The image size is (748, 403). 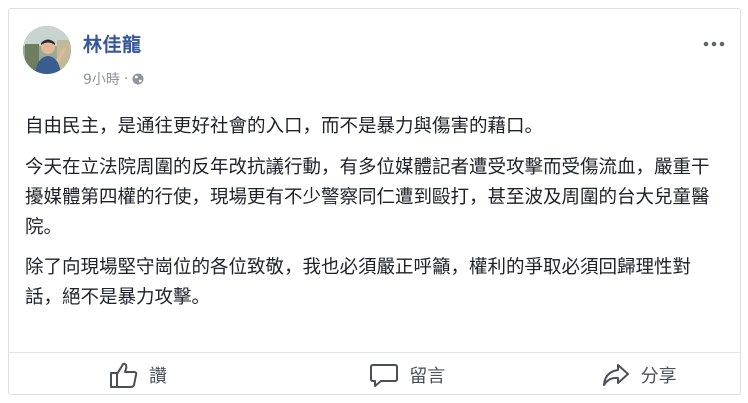 What do you see at coordinates (714, 44) in the screenshot?
I see `more-dots-icon` at bounding box center [714, 44].